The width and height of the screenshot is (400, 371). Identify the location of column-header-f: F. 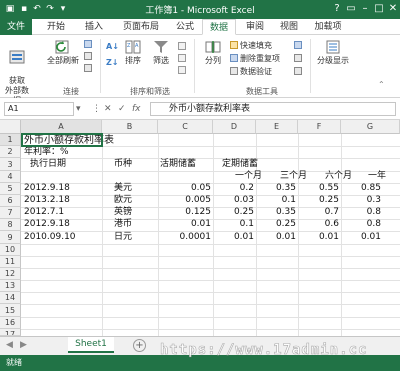
(319, 127).